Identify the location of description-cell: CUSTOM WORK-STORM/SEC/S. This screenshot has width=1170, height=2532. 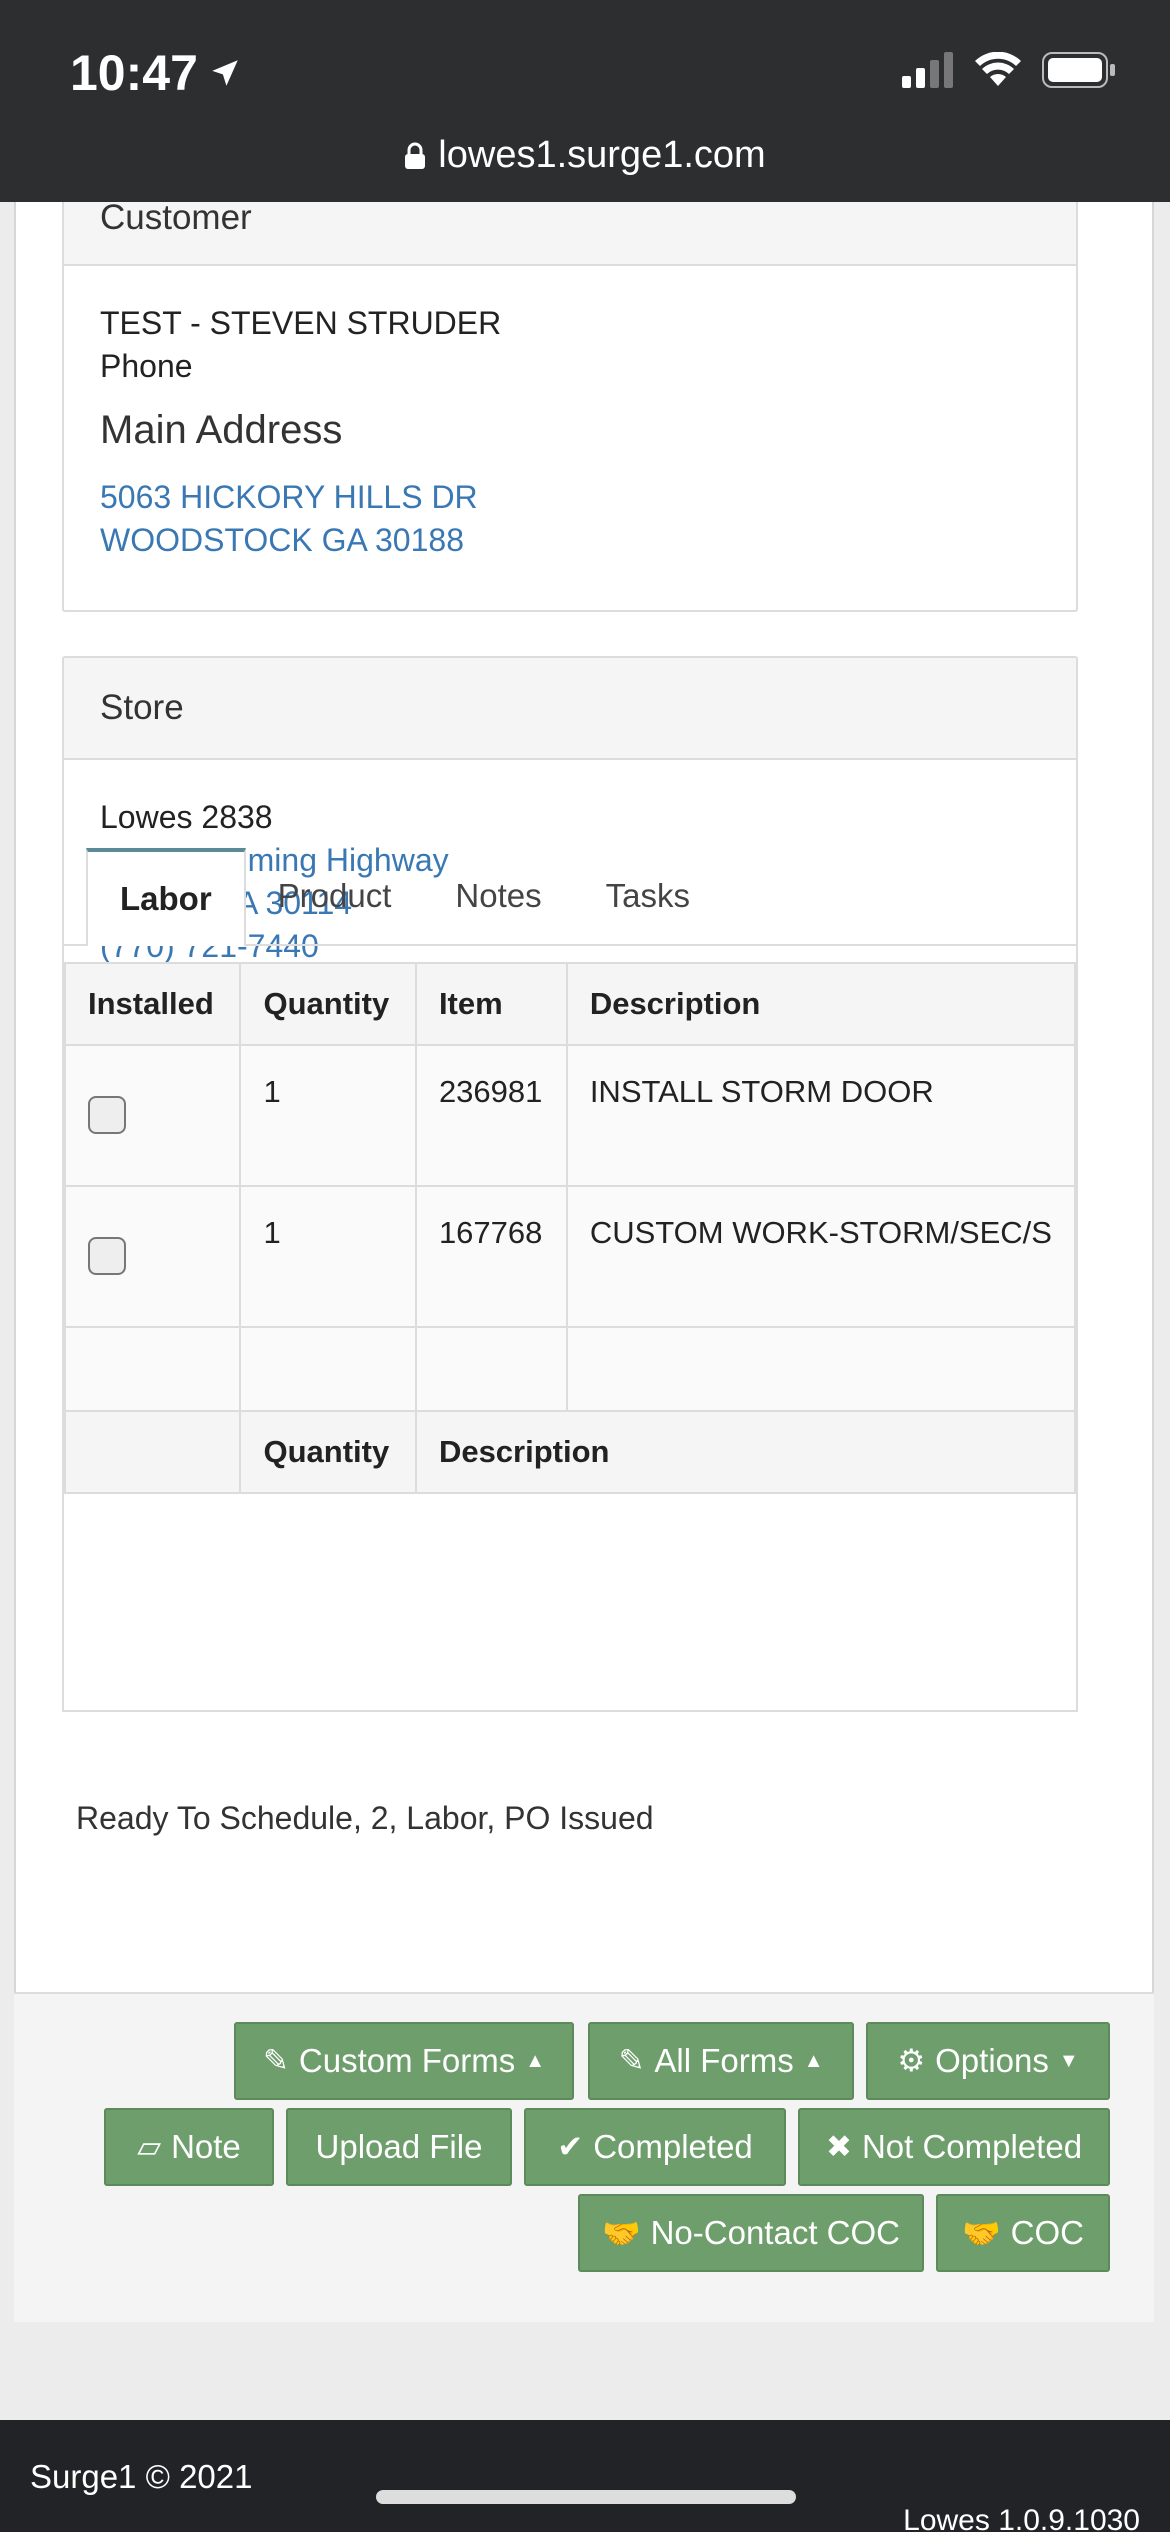
(820, 1256).